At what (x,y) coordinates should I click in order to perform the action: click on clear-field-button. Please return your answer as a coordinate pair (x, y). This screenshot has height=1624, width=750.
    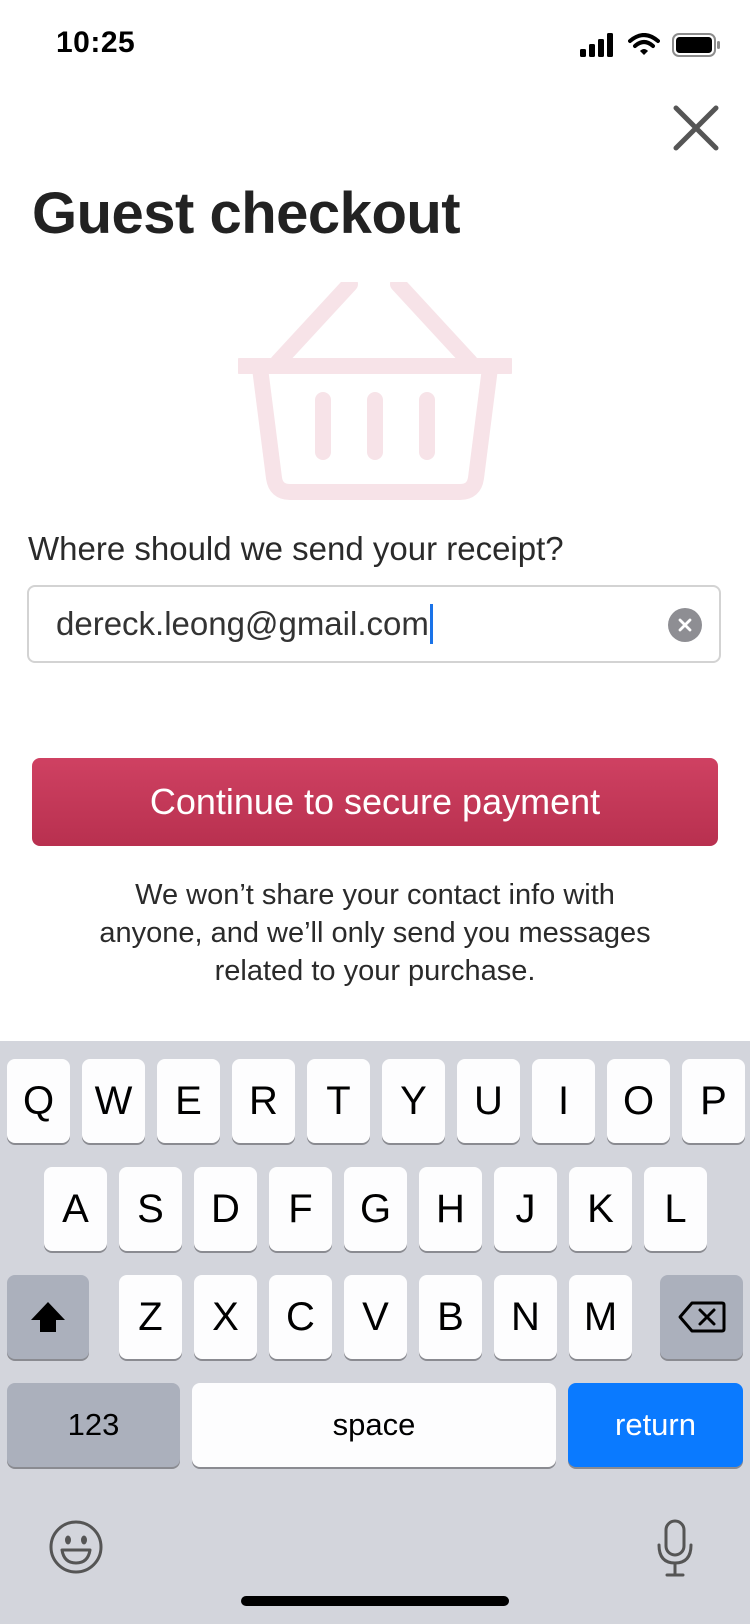
    Looking at the image, I should click on (685, 625).